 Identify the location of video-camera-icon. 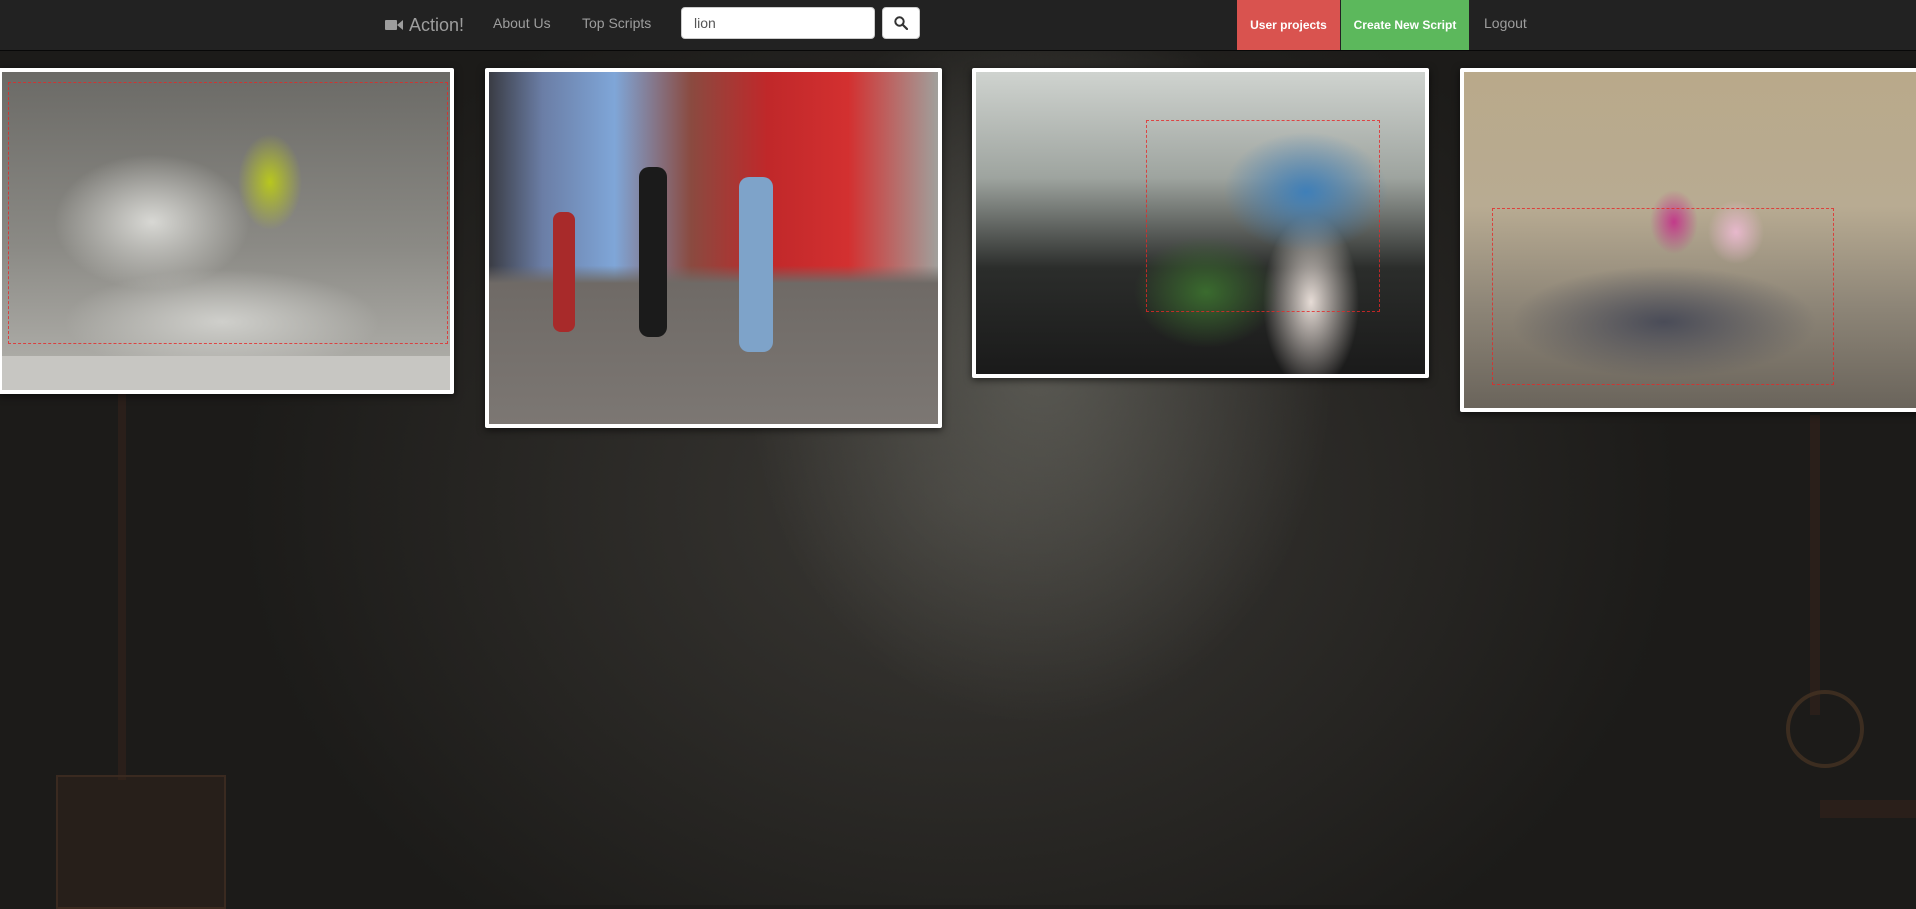
(394, 25).